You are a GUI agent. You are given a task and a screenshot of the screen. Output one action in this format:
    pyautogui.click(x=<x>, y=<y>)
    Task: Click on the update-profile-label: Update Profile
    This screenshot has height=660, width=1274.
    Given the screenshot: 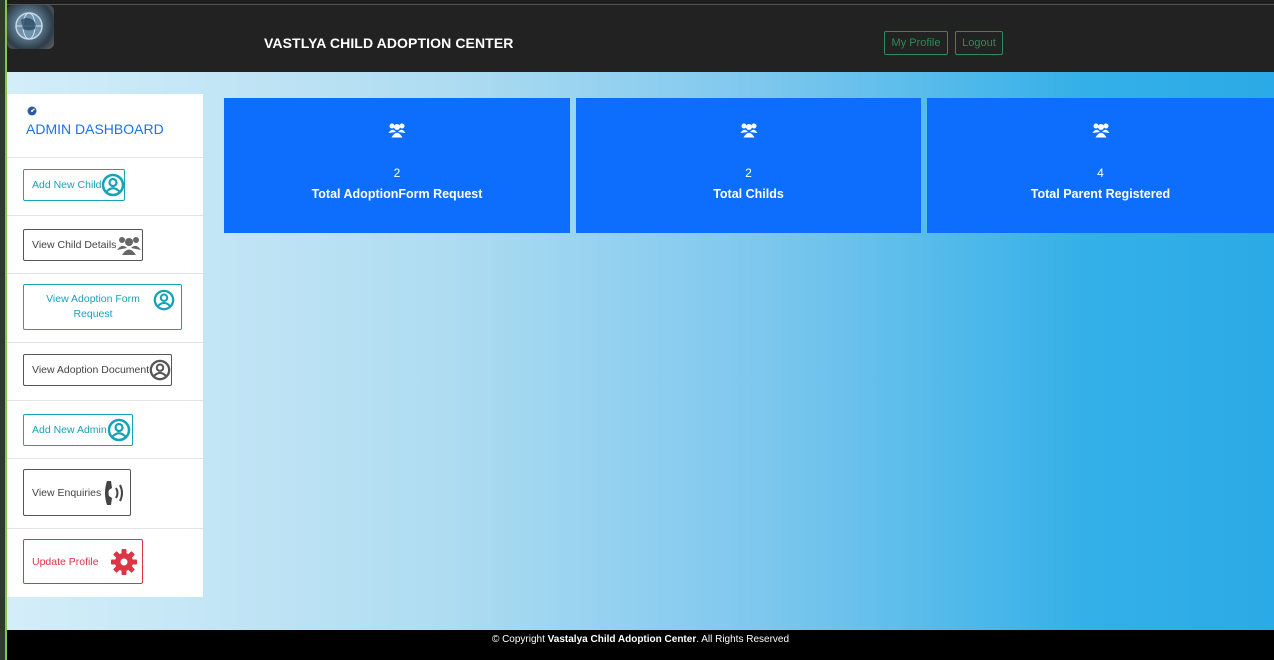 What is the action you would take?
    pyautogui.click(x=65, y=561)
    